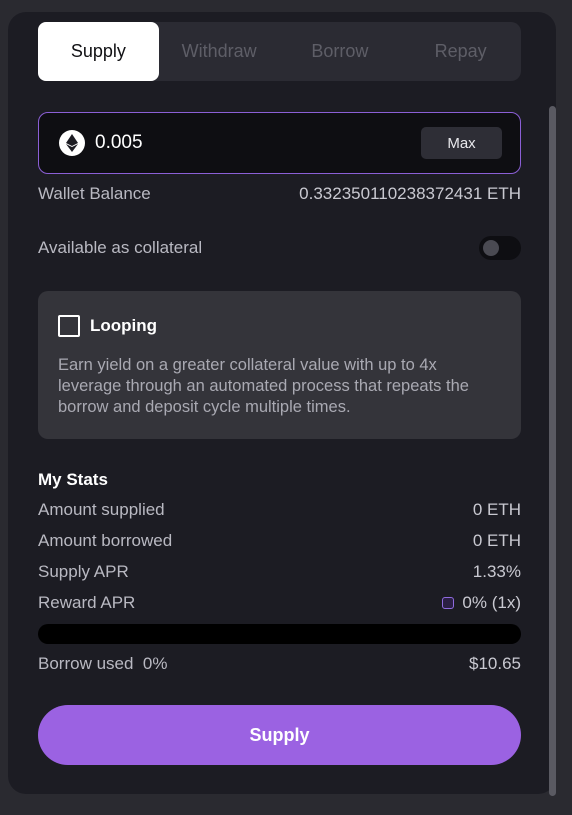  Describe the element at coordinates (73, 479) in the screenshot. I see `stats-title: My Stats` at that location.